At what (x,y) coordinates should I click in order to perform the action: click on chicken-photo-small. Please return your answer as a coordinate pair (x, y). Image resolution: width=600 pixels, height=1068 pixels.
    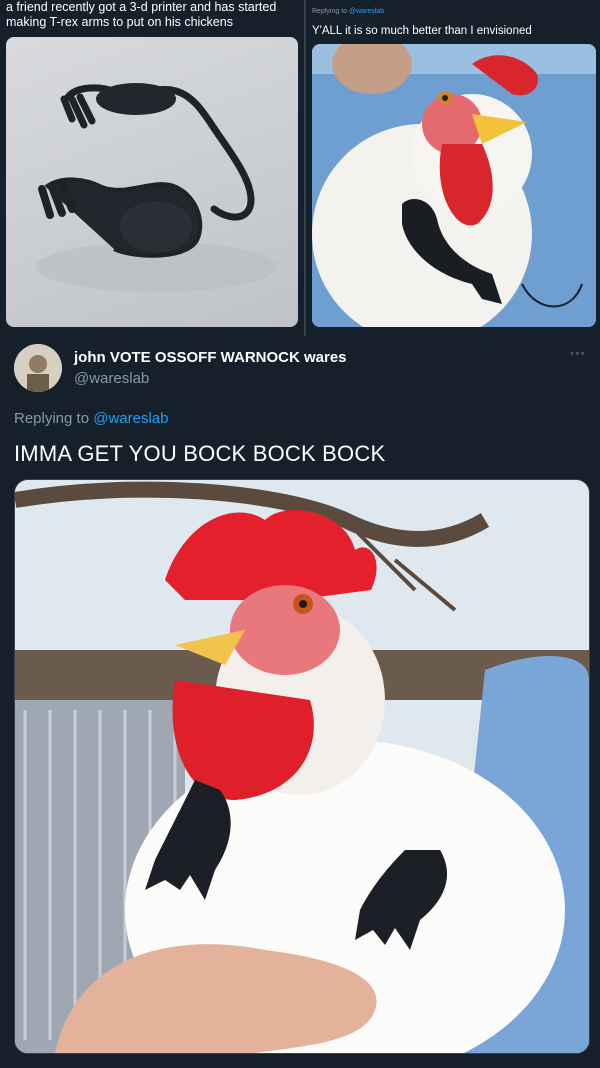
    Looking at the image, I should click on (454, 185).